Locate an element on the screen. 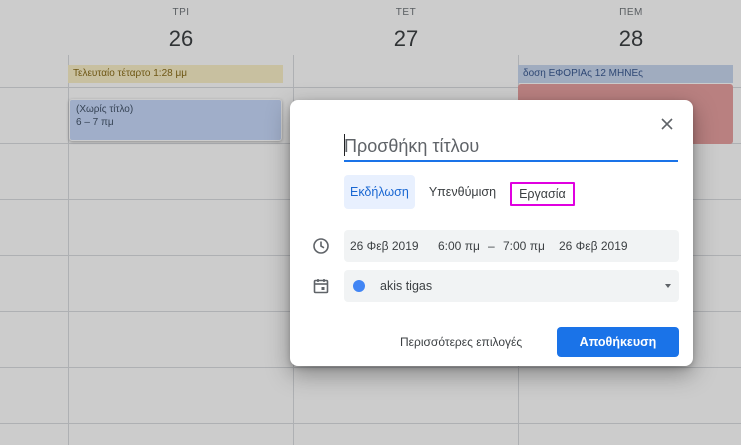 This screenshot has width=741, height=445. clock-icon is located at coordinates (321, 246).